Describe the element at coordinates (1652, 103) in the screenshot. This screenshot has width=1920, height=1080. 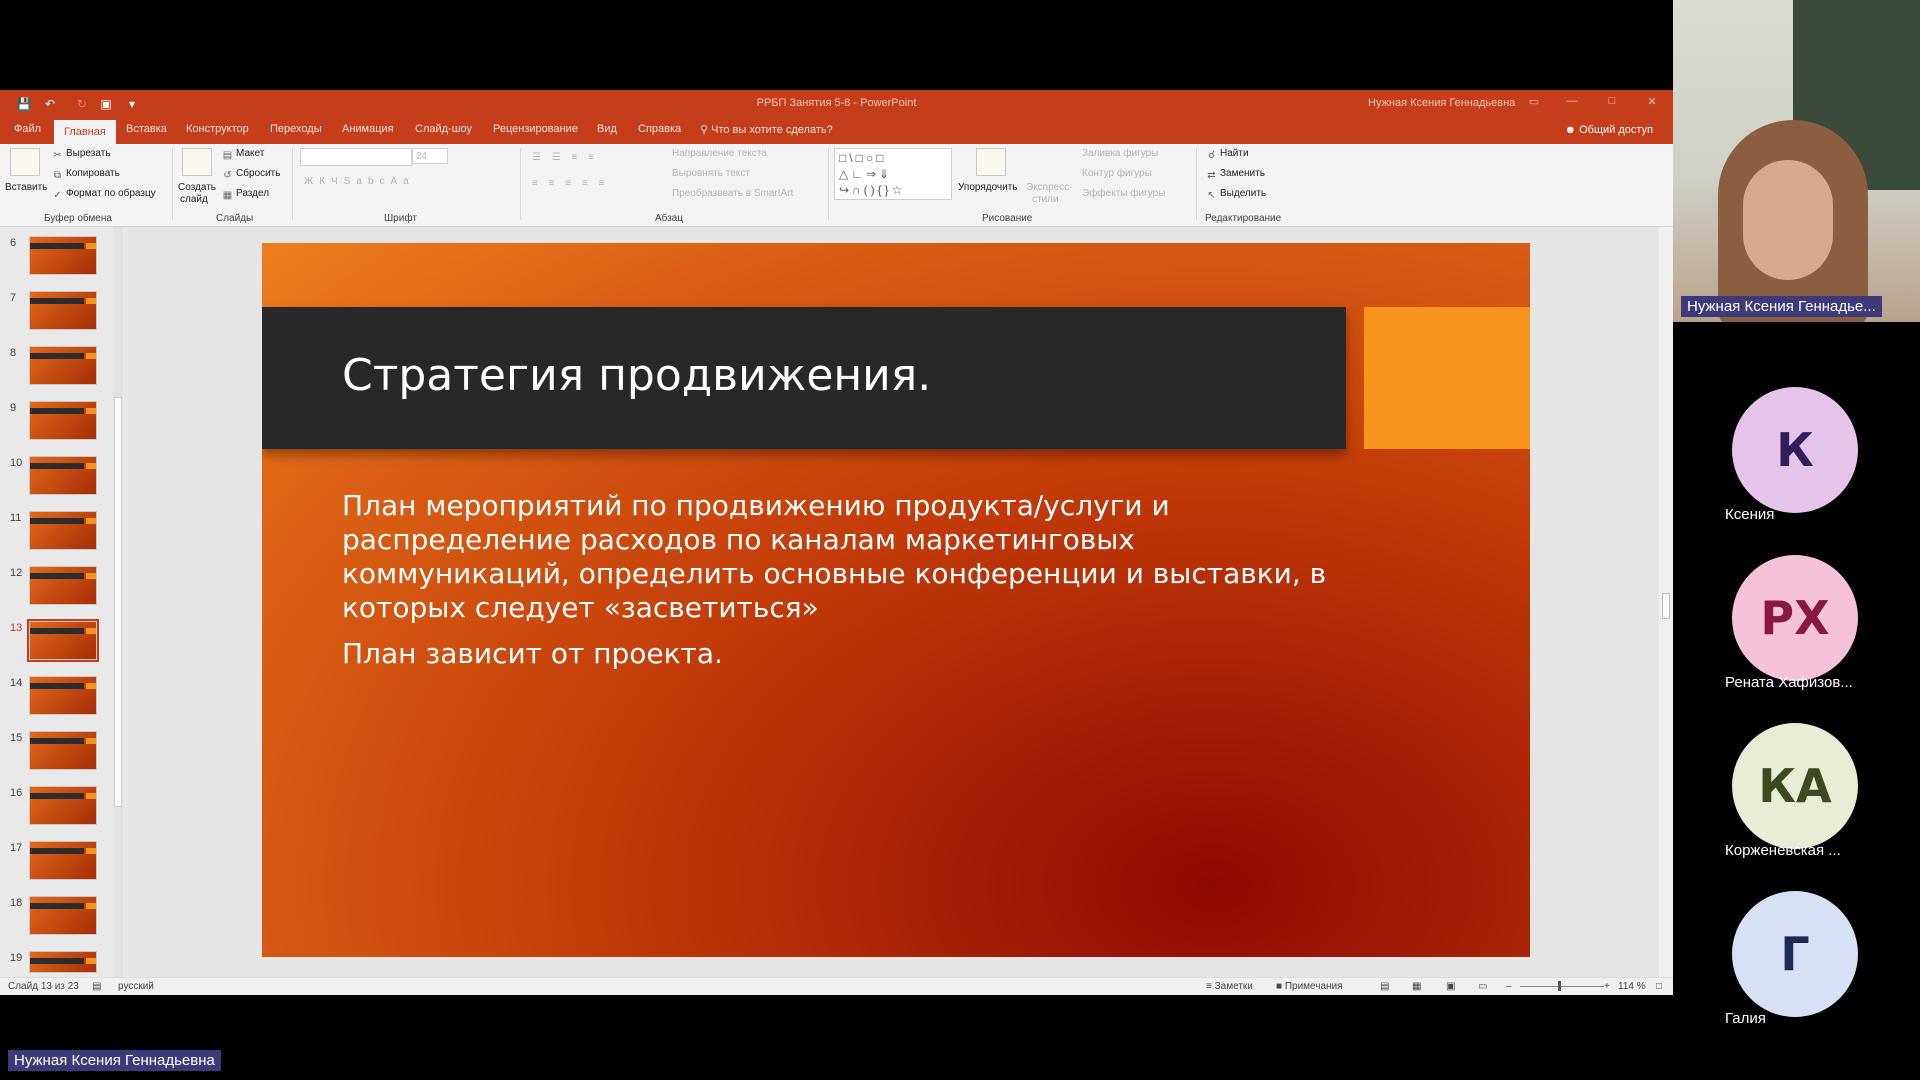
I see `close-icon: ✕` at that location.